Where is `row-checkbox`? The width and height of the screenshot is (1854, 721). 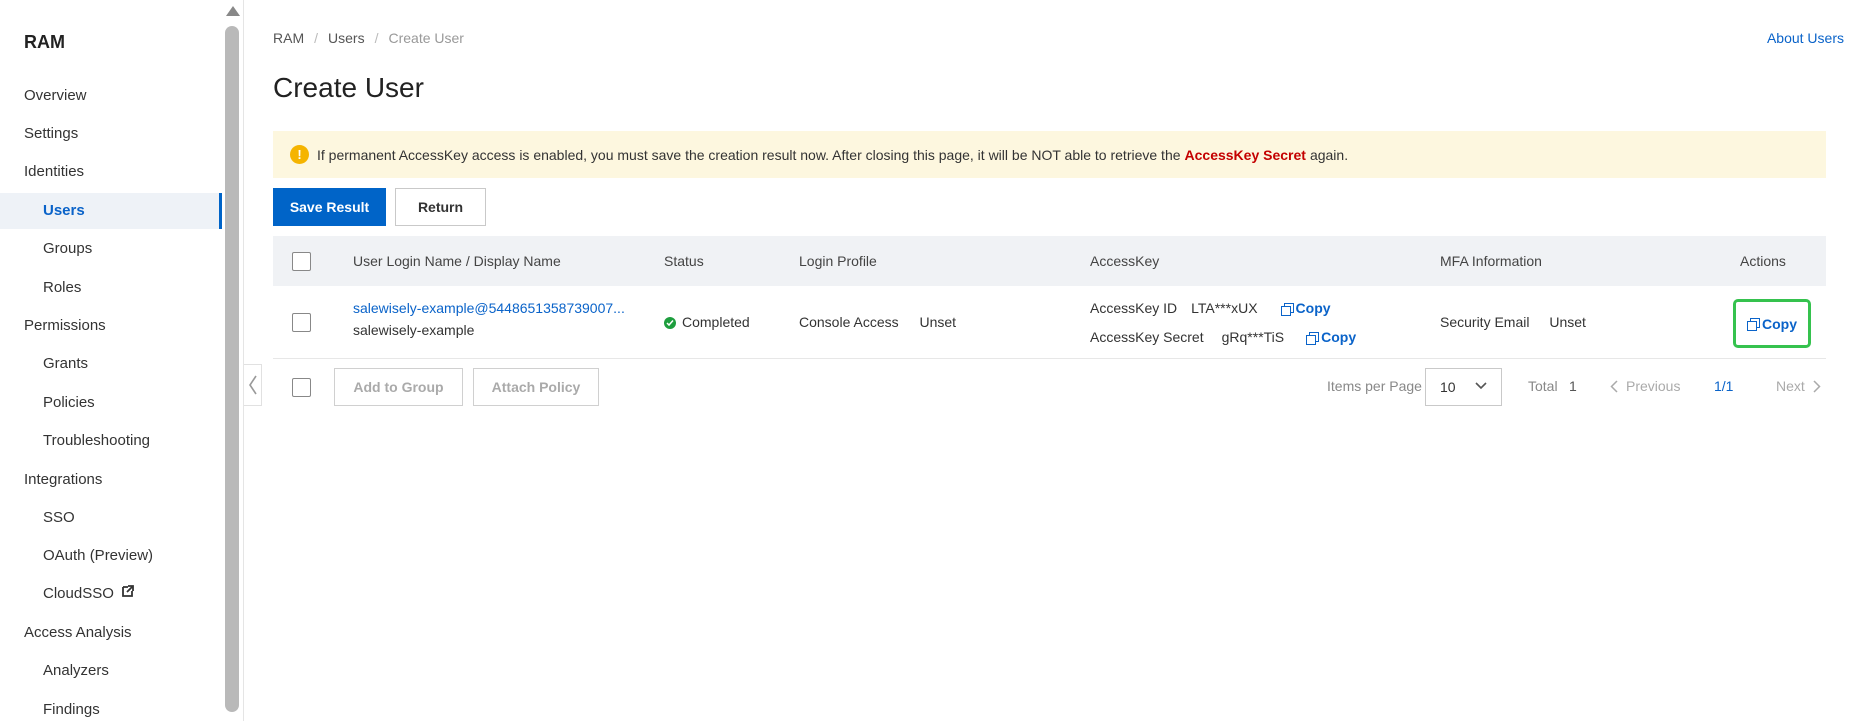 row-checkbox is located at coordinates (301, 322).